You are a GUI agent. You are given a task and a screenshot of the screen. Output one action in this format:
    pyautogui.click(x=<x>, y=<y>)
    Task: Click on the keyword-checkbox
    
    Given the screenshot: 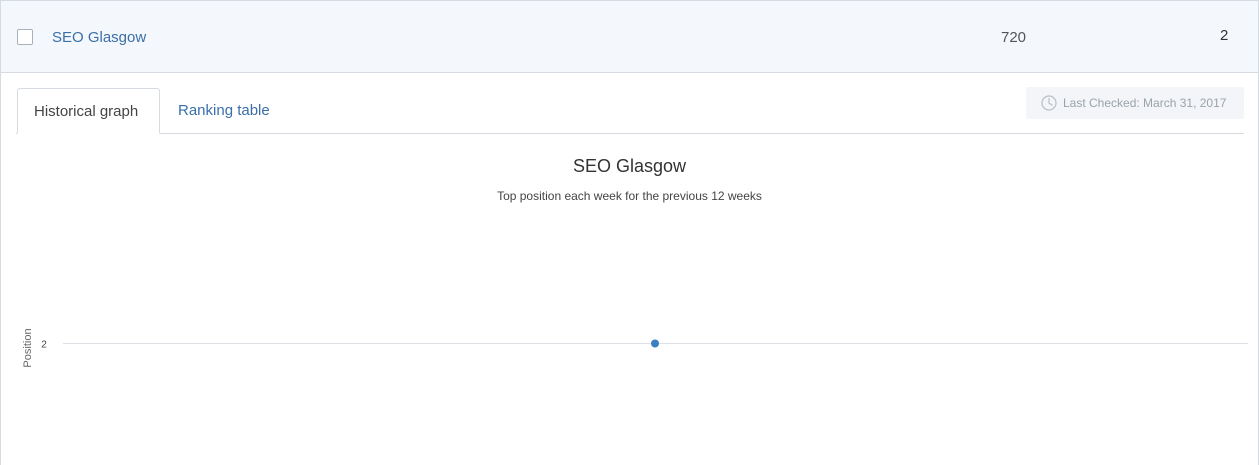 What is the action you would take?
    pyautogui.click(x=25, y=37)
    